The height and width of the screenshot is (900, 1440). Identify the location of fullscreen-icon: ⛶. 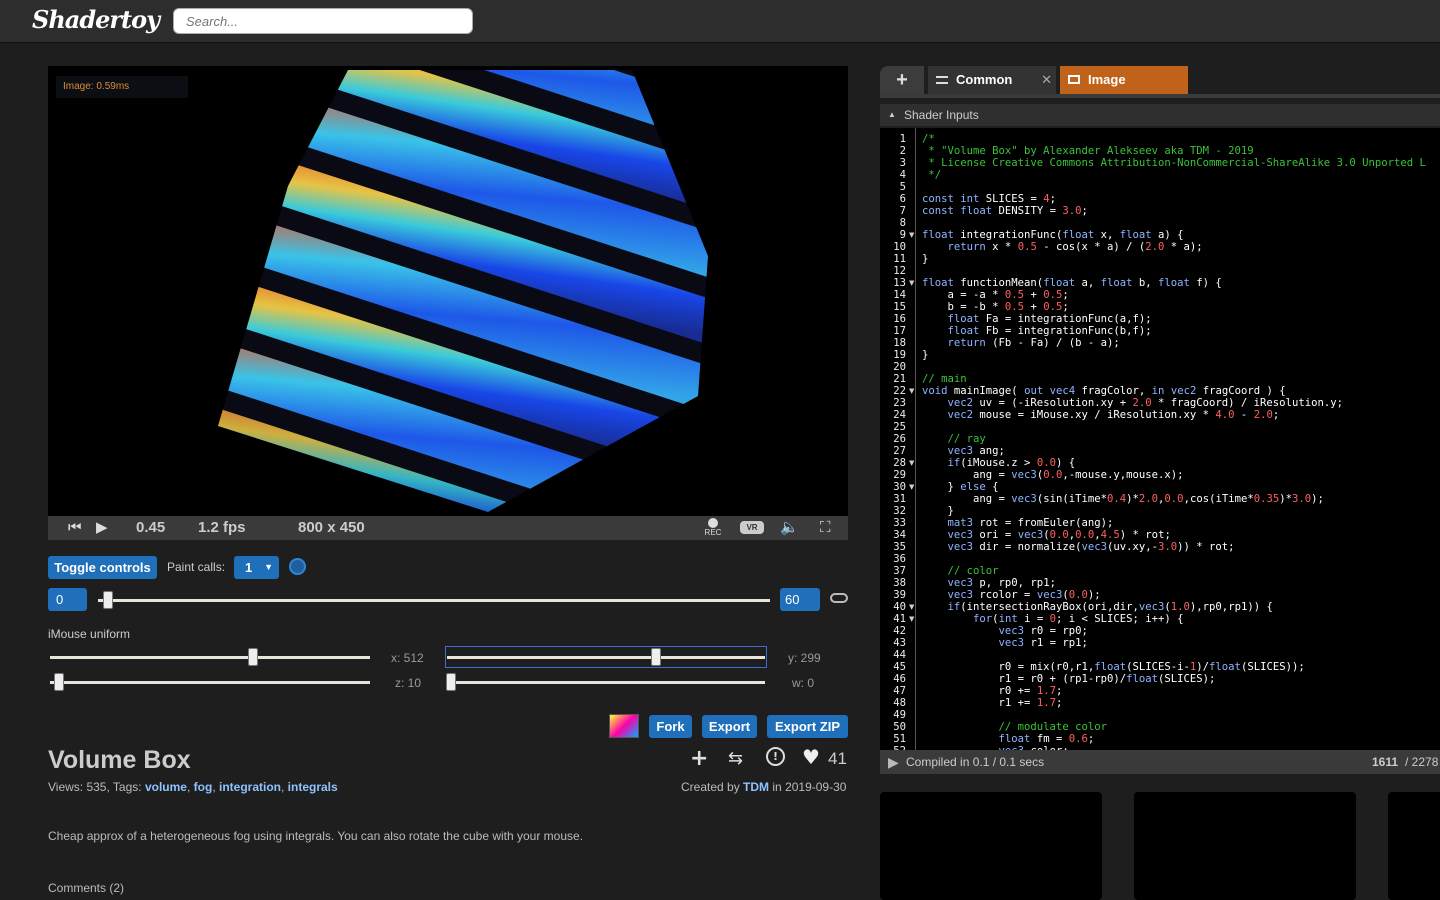
(825, 528).